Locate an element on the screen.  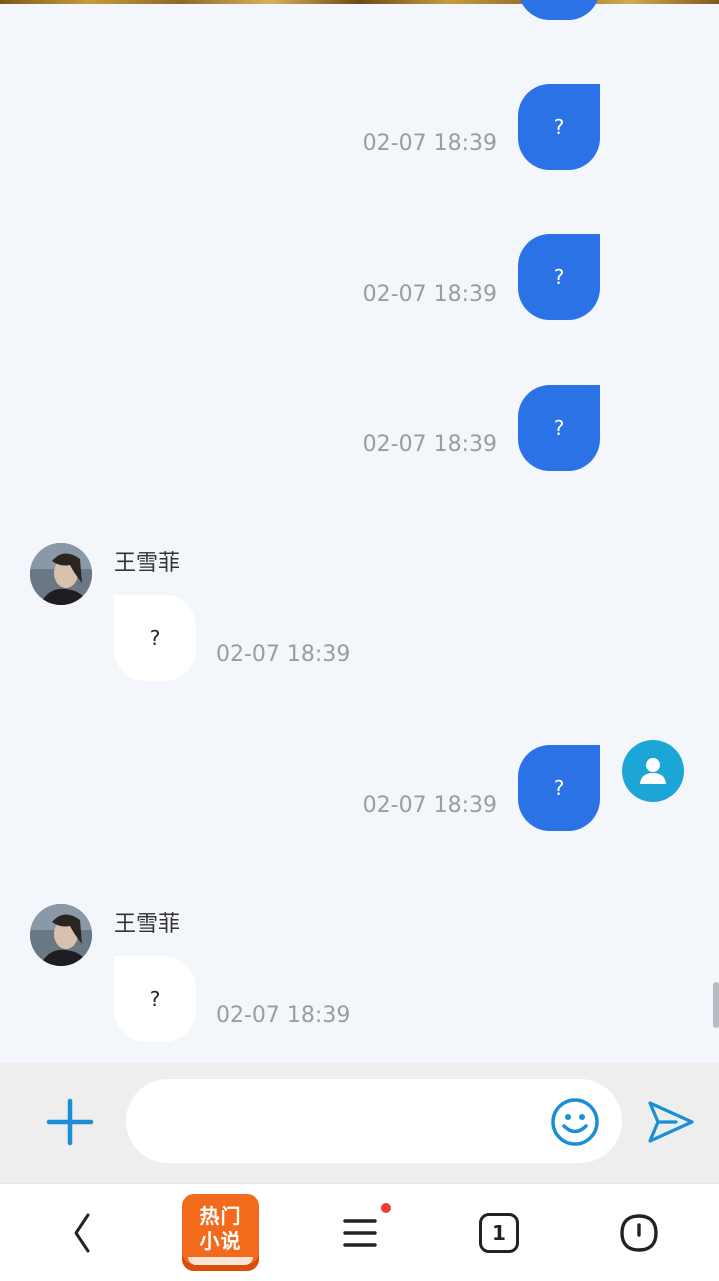
tabs-button: 1 is located at coordinates (499, 1232).